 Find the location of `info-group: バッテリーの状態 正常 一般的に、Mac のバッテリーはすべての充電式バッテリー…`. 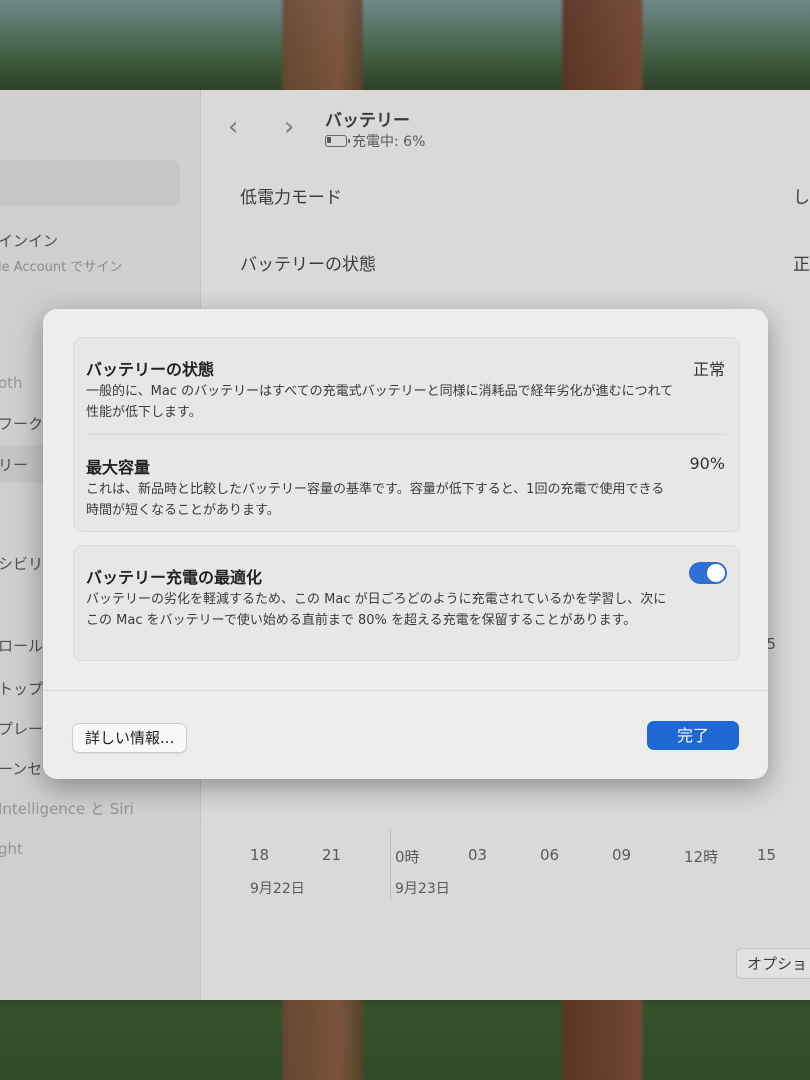

info-group: バッテリーの状態 正常 一般的に、Mac のバッテリーはすべての充電式バッテリー… is located at coordinates (406, 434).